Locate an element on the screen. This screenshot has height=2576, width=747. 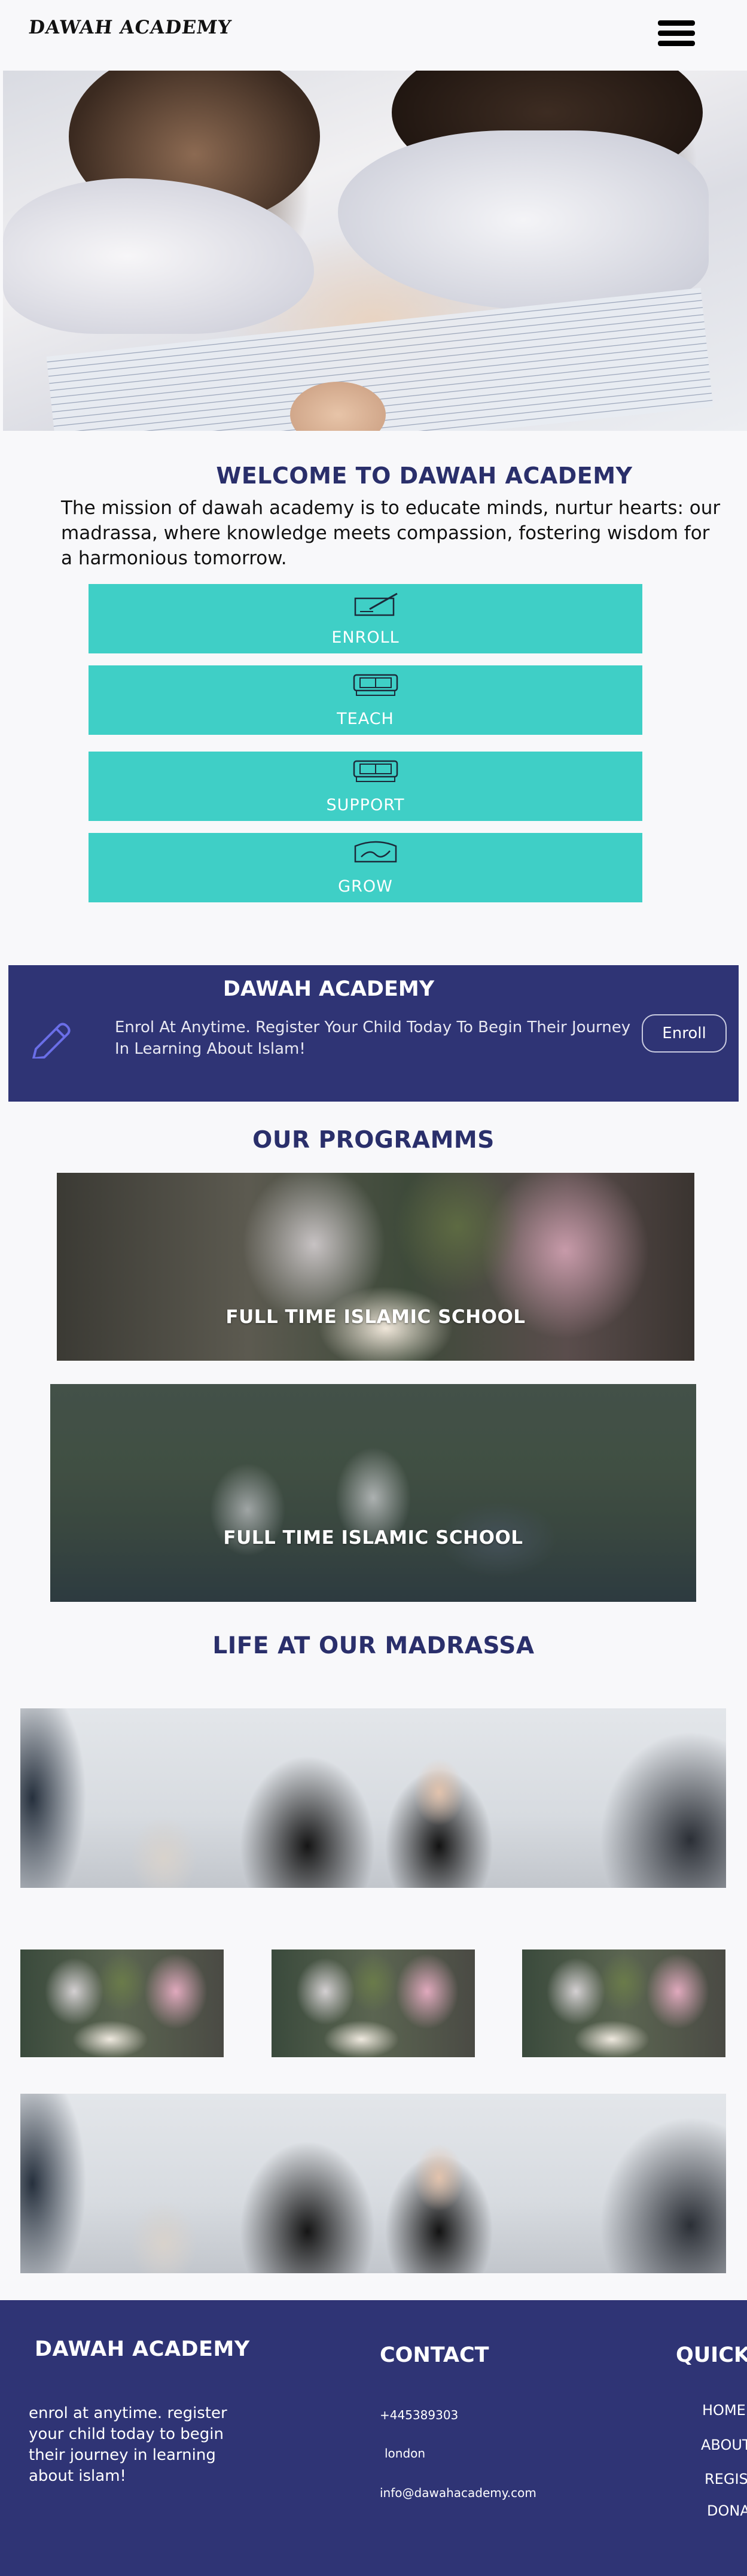
feature-label: GROW is located at coordinates (365, 887).